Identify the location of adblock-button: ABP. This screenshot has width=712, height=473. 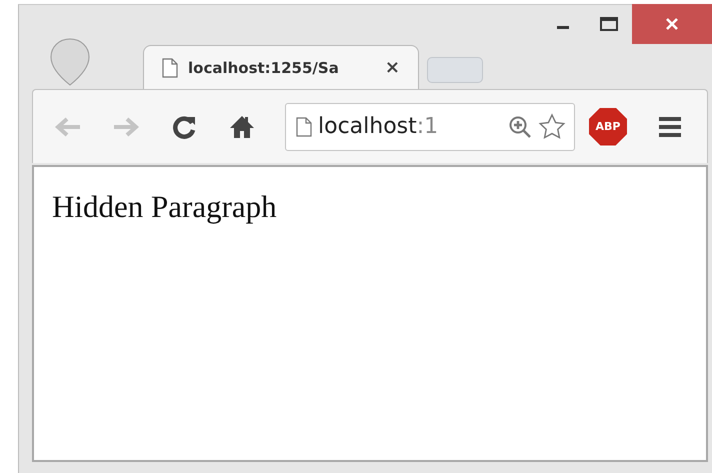
(608, 127).